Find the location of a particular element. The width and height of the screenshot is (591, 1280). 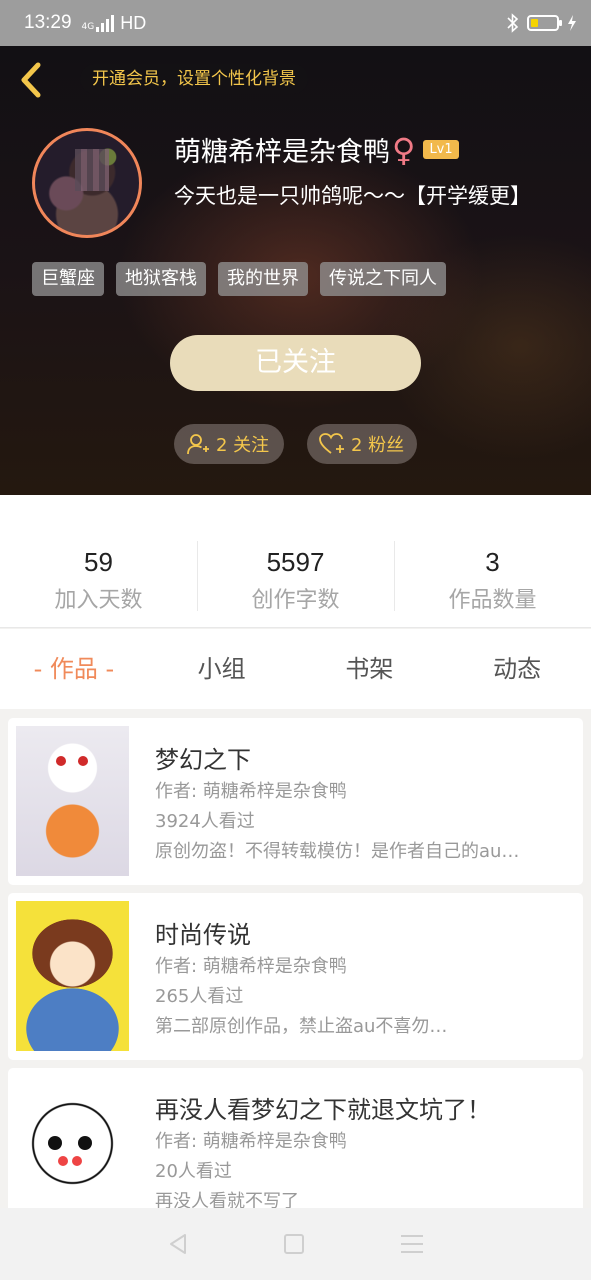

nav-back-icon is located at coordinates (178, 1244).